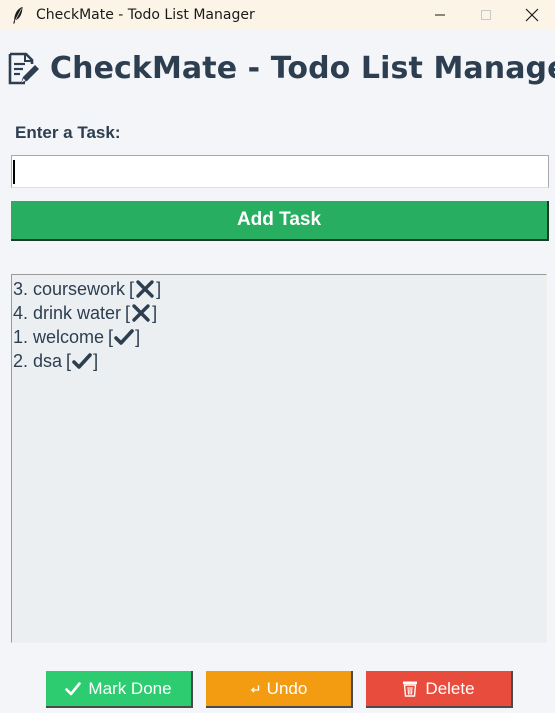  Describe the element at coordinates (18, 15) in the screenshot. I see `feather-icon` at that location.